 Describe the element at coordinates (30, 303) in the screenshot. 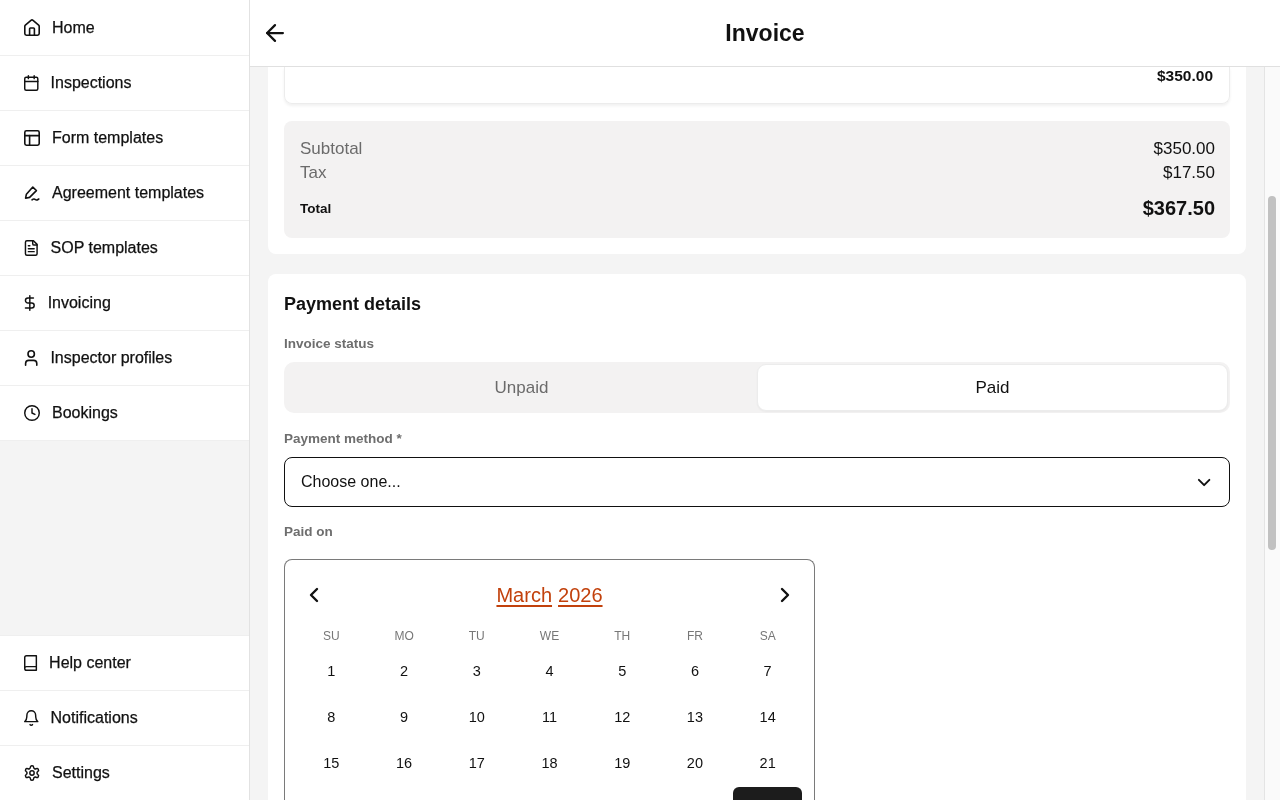

I see `dollar-icon` at that location.